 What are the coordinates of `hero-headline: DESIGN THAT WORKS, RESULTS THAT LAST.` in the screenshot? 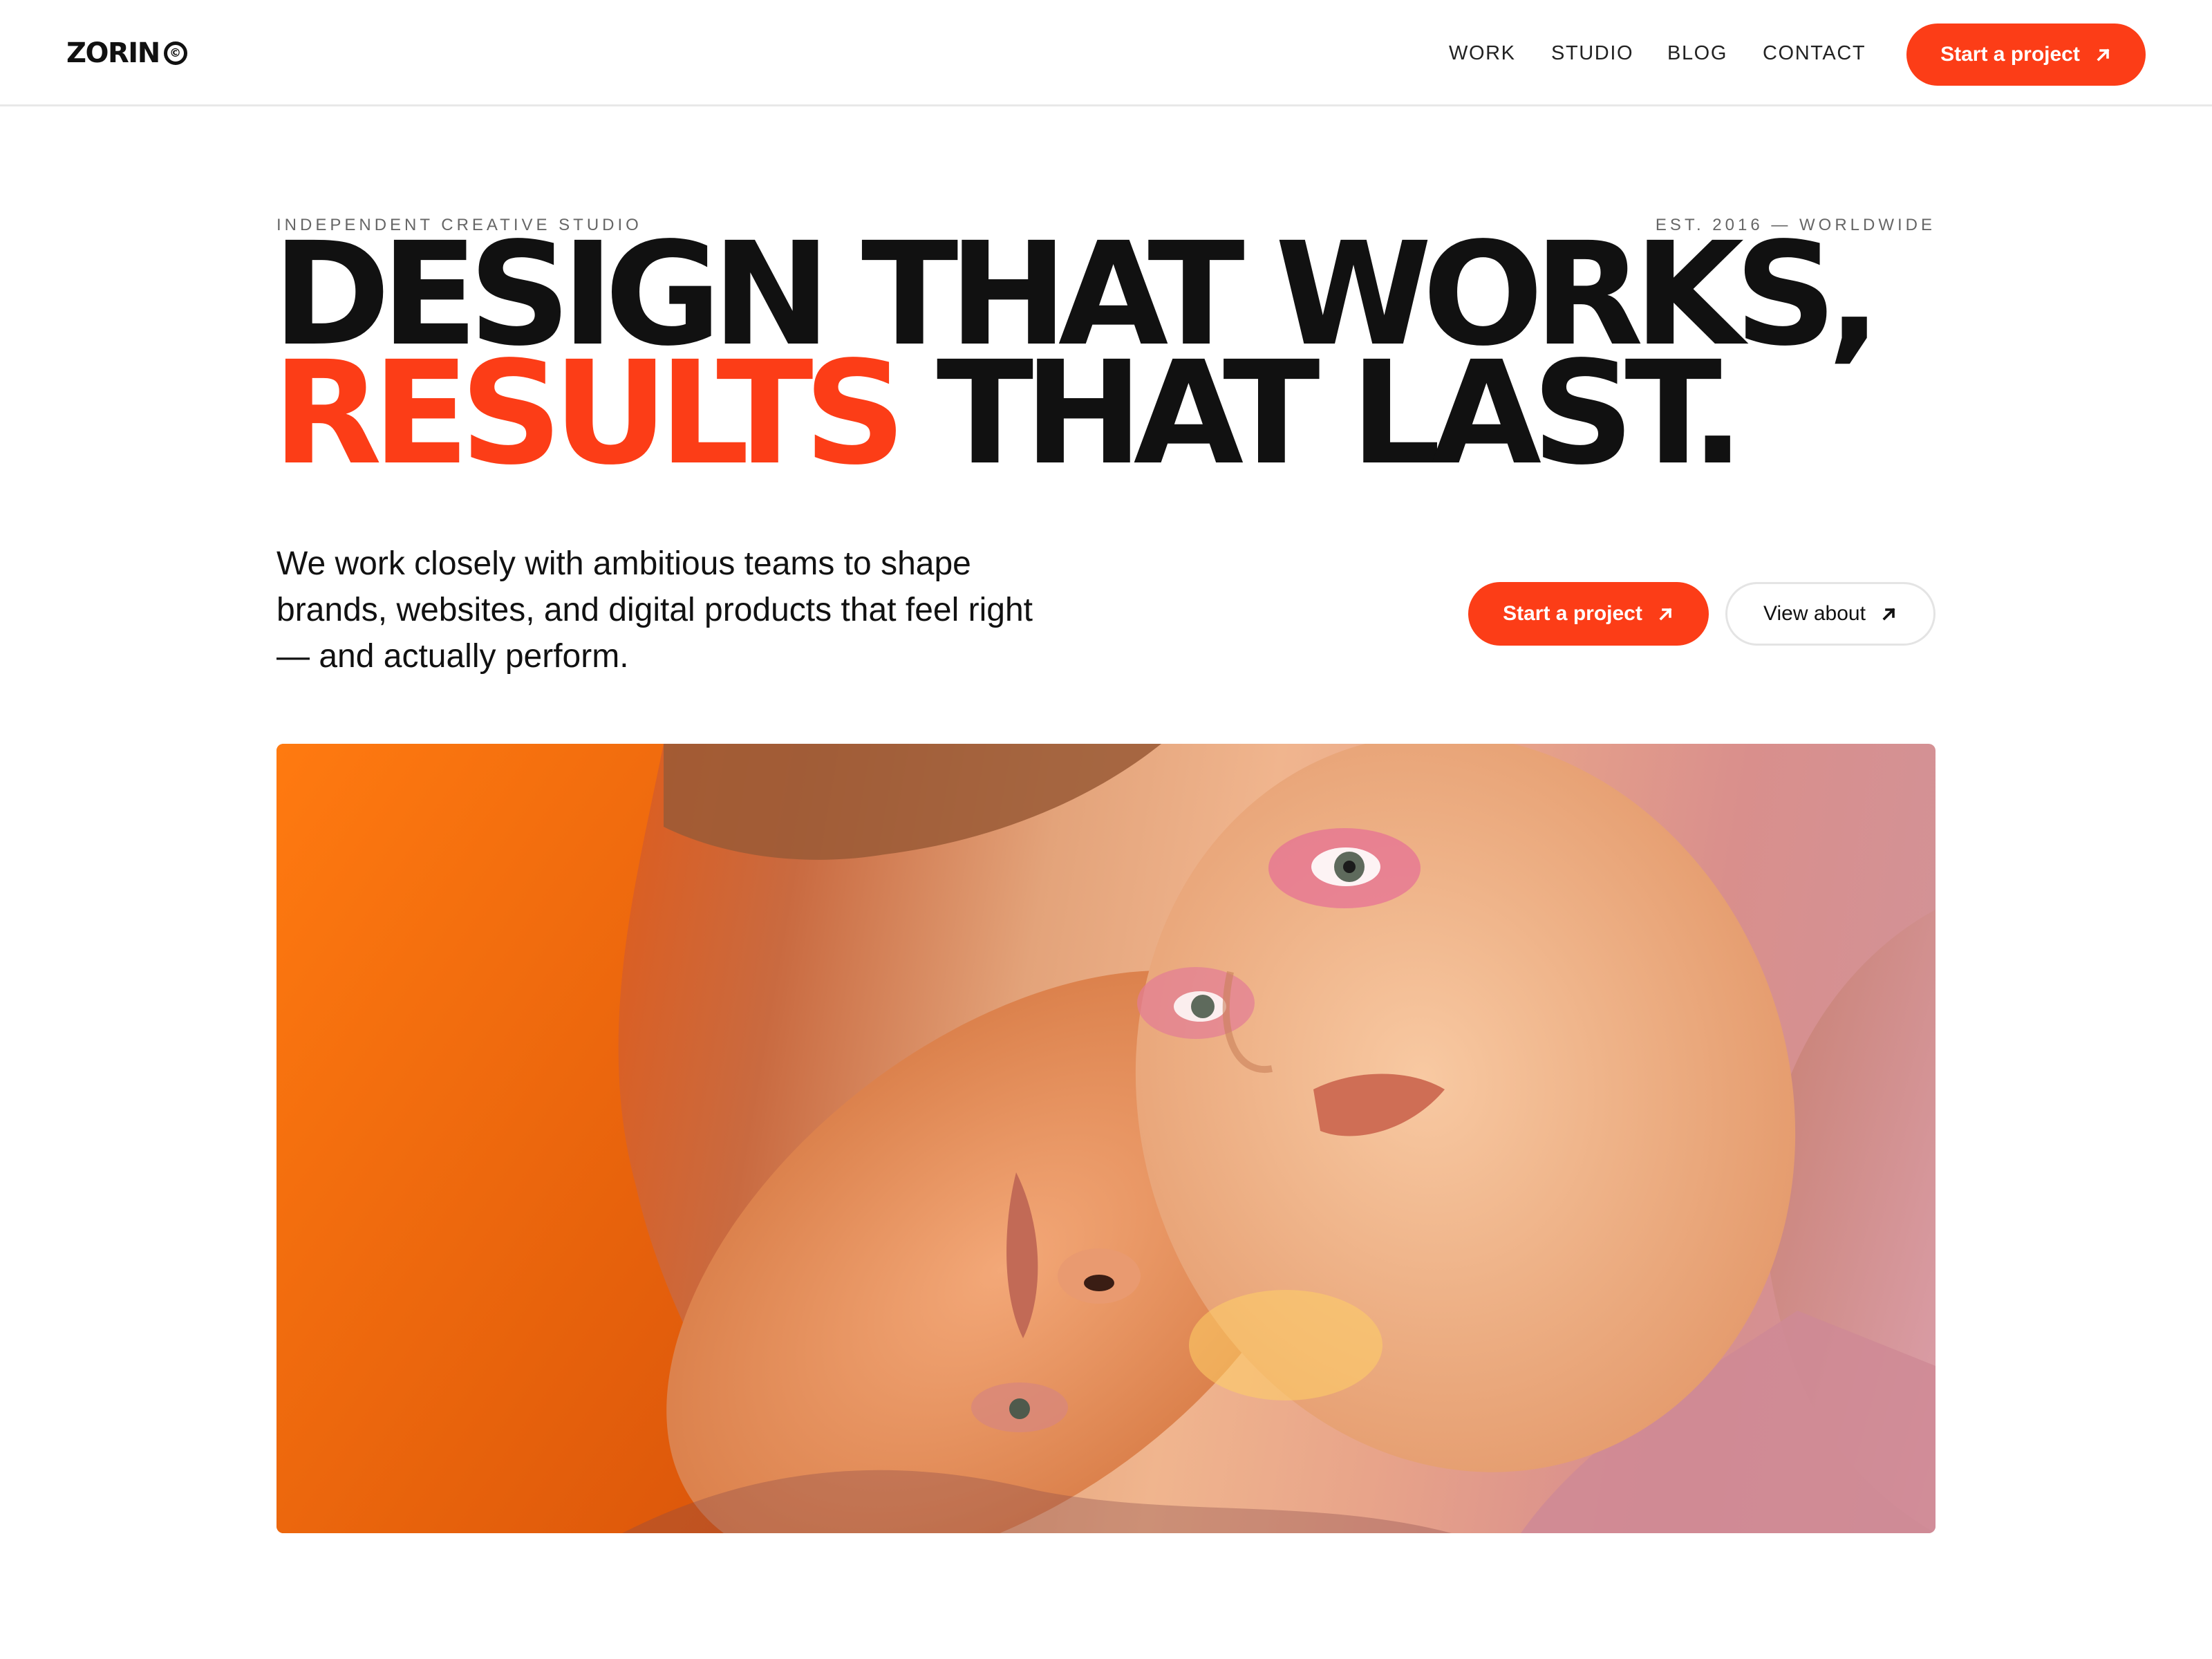 It's located at (1136, 354).